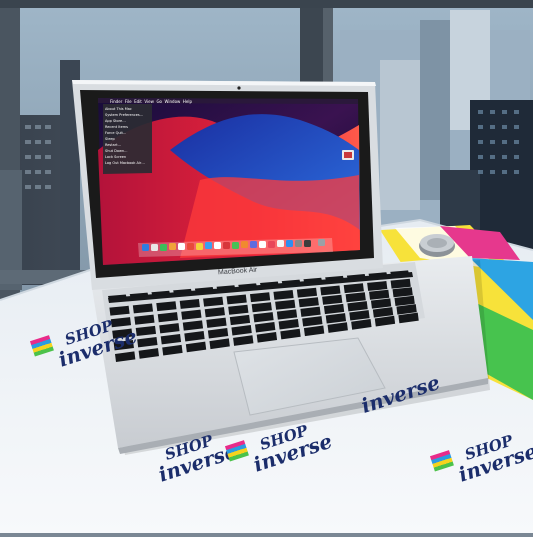 The width and height of the screenshot is (533, 537). Describe the element at coordinates (187, 101) in the screenshot. I see `menubar-item: Help` at that location.